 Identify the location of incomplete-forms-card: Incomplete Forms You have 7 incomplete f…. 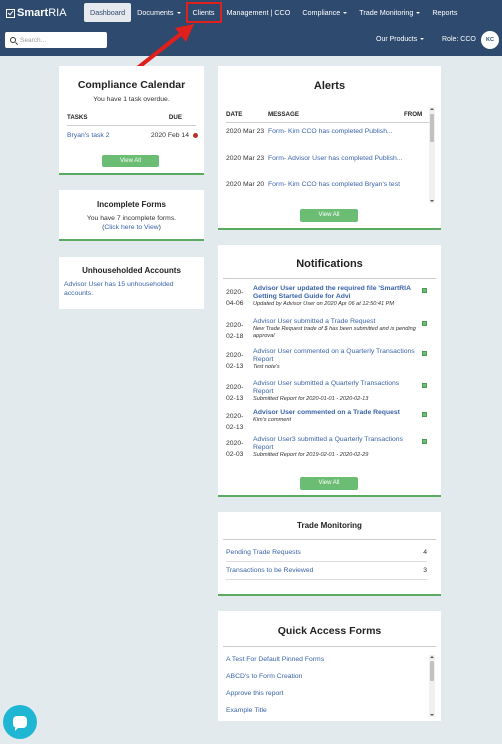
(131, 215).